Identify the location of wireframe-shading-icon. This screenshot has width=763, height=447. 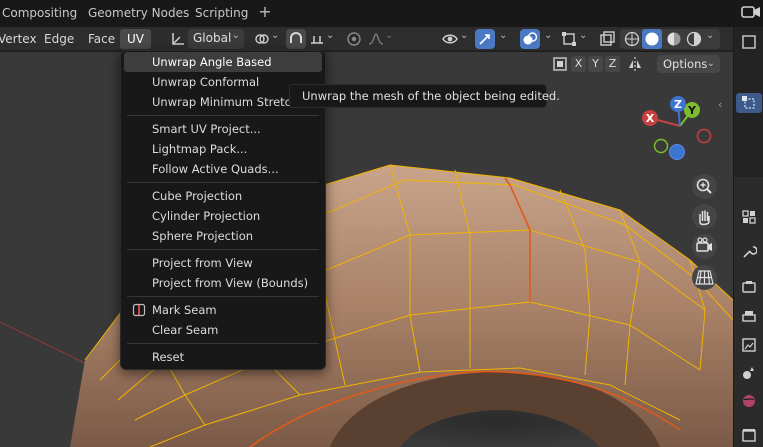
(632, 39).